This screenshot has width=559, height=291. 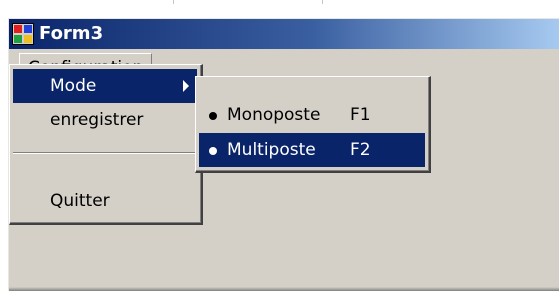 I want to click on submenu-item-monoposte: Monoposte F1, so click(x=312, y=115).